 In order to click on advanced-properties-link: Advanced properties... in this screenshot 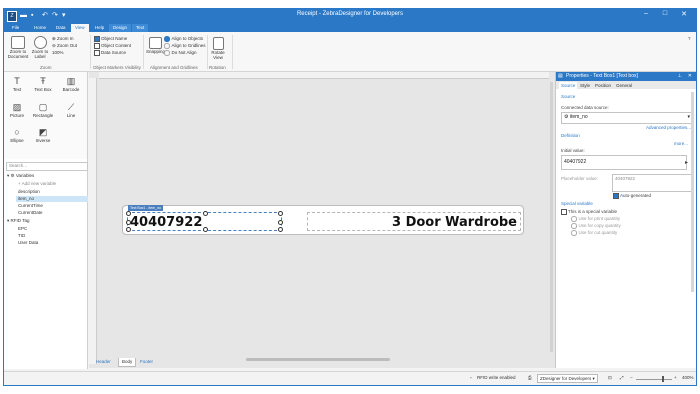, I will do `click(668, 127)`.